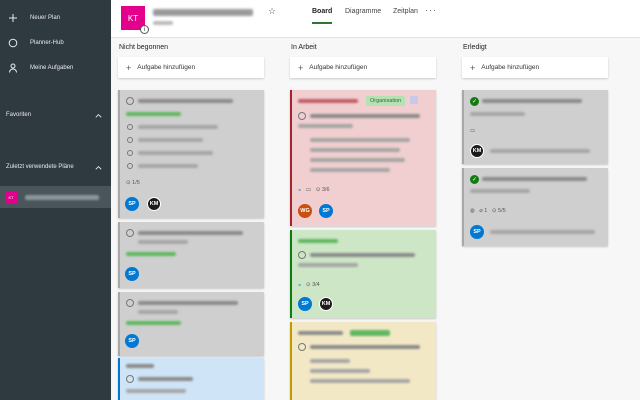  What do you see at coordinates (11, 197) in the screenshot?
I see `plan-tile-icon: KT` at bounding box center [11, 197].